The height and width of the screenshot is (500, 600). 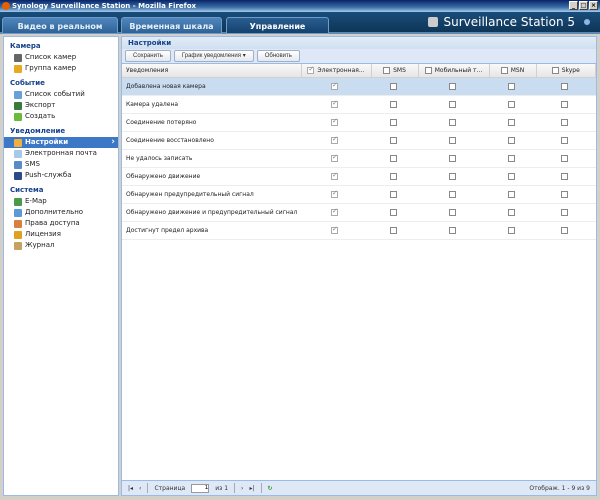 I want to click on sidebar-item: Настройки, so click(x=61, y=142).